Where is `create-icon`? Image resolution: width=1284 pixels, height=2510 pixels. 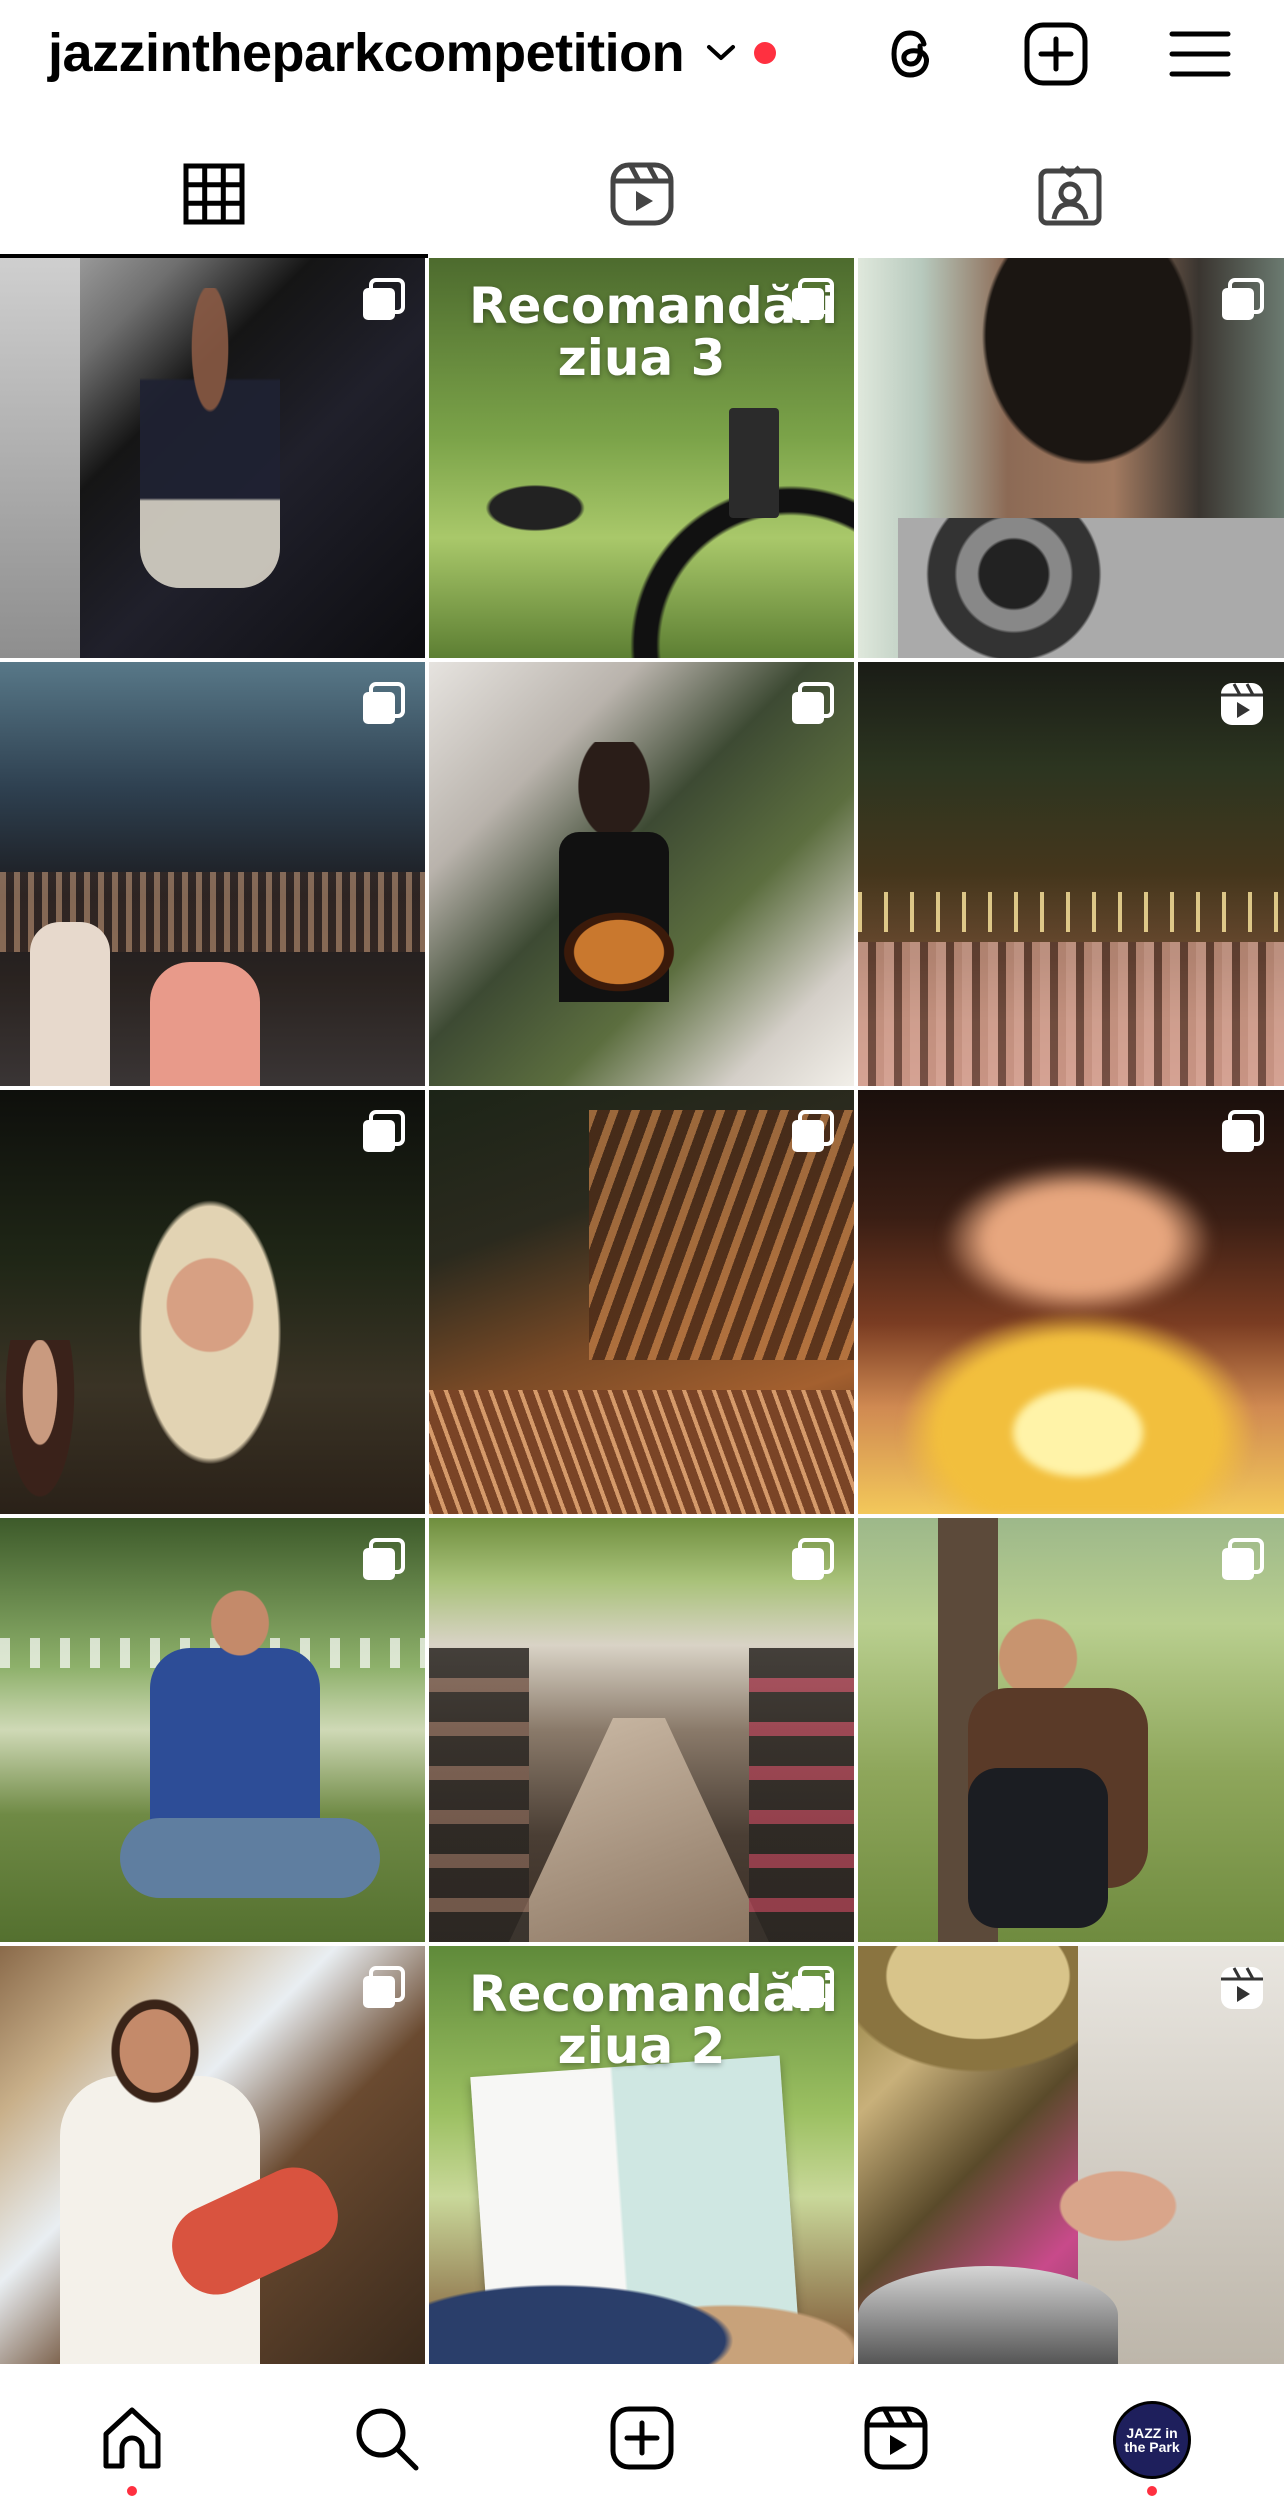
create-icon is located at coordinates (642, 2440).